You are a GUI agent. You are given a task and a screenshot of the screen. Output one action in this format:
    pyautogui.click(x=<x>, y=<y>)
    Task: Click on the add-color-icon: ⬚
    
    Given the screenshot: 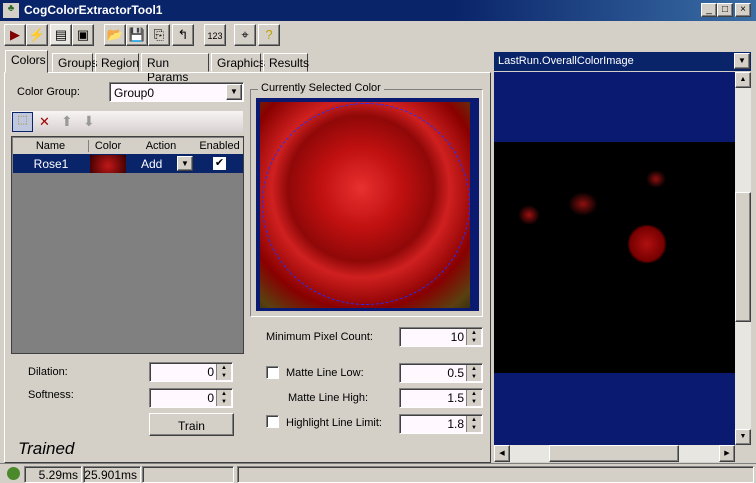 What is the action you would take?
    pyautogui.click(x=22, y=122)
    